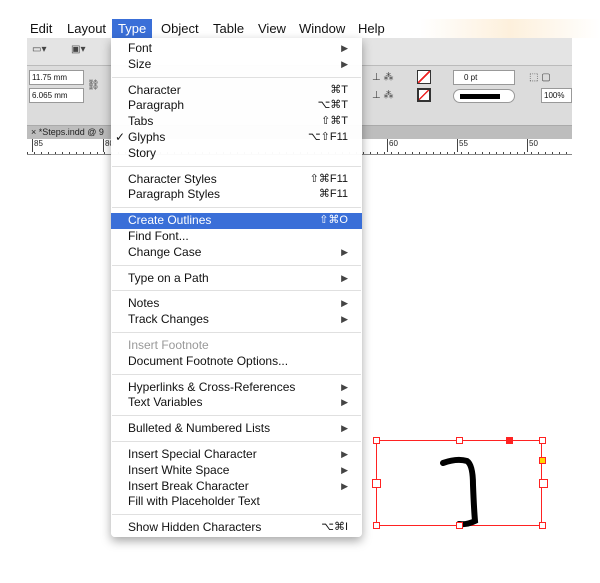  I want to click on height-field: 6.065 mm, so click(56, 95).